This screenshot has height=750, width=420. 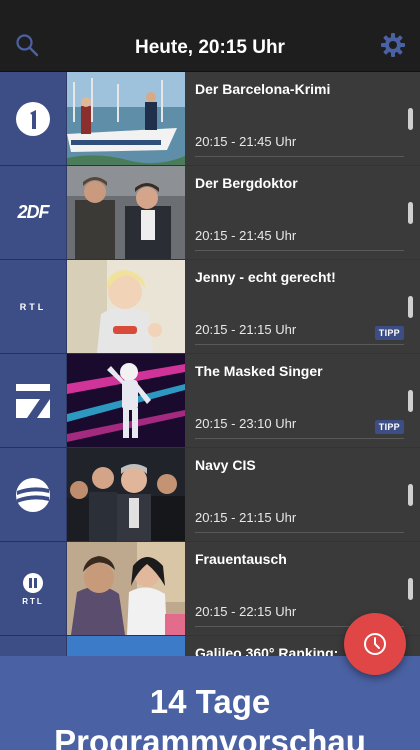 I want to click on channel-logo-sat1, so click(x=33, y=494).